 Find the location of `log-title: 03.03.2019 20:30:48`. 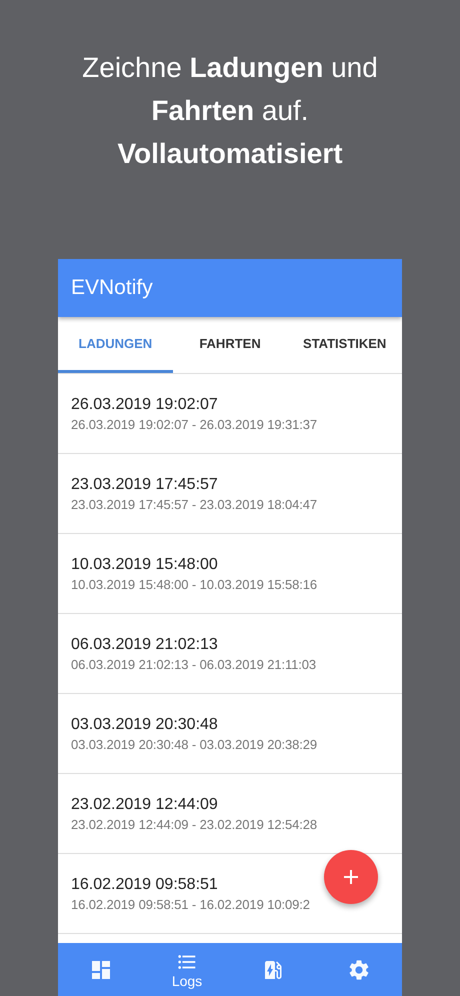

log-title: 03.03.2019 20:30:48 is located at coordinates (144, 725).